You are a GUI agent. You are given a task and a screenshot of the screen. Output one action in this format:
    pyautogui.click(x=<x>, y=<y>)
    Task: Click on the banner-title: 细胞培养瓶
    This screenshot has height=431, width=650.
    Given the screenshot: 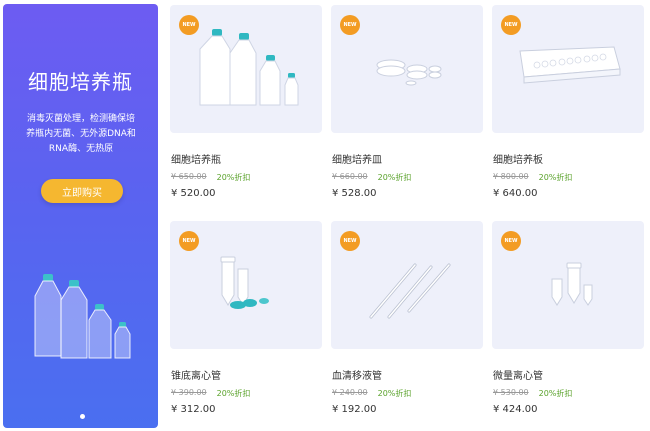 What is the action you would take?
    pyautogui.click(x=80, y=82)
    